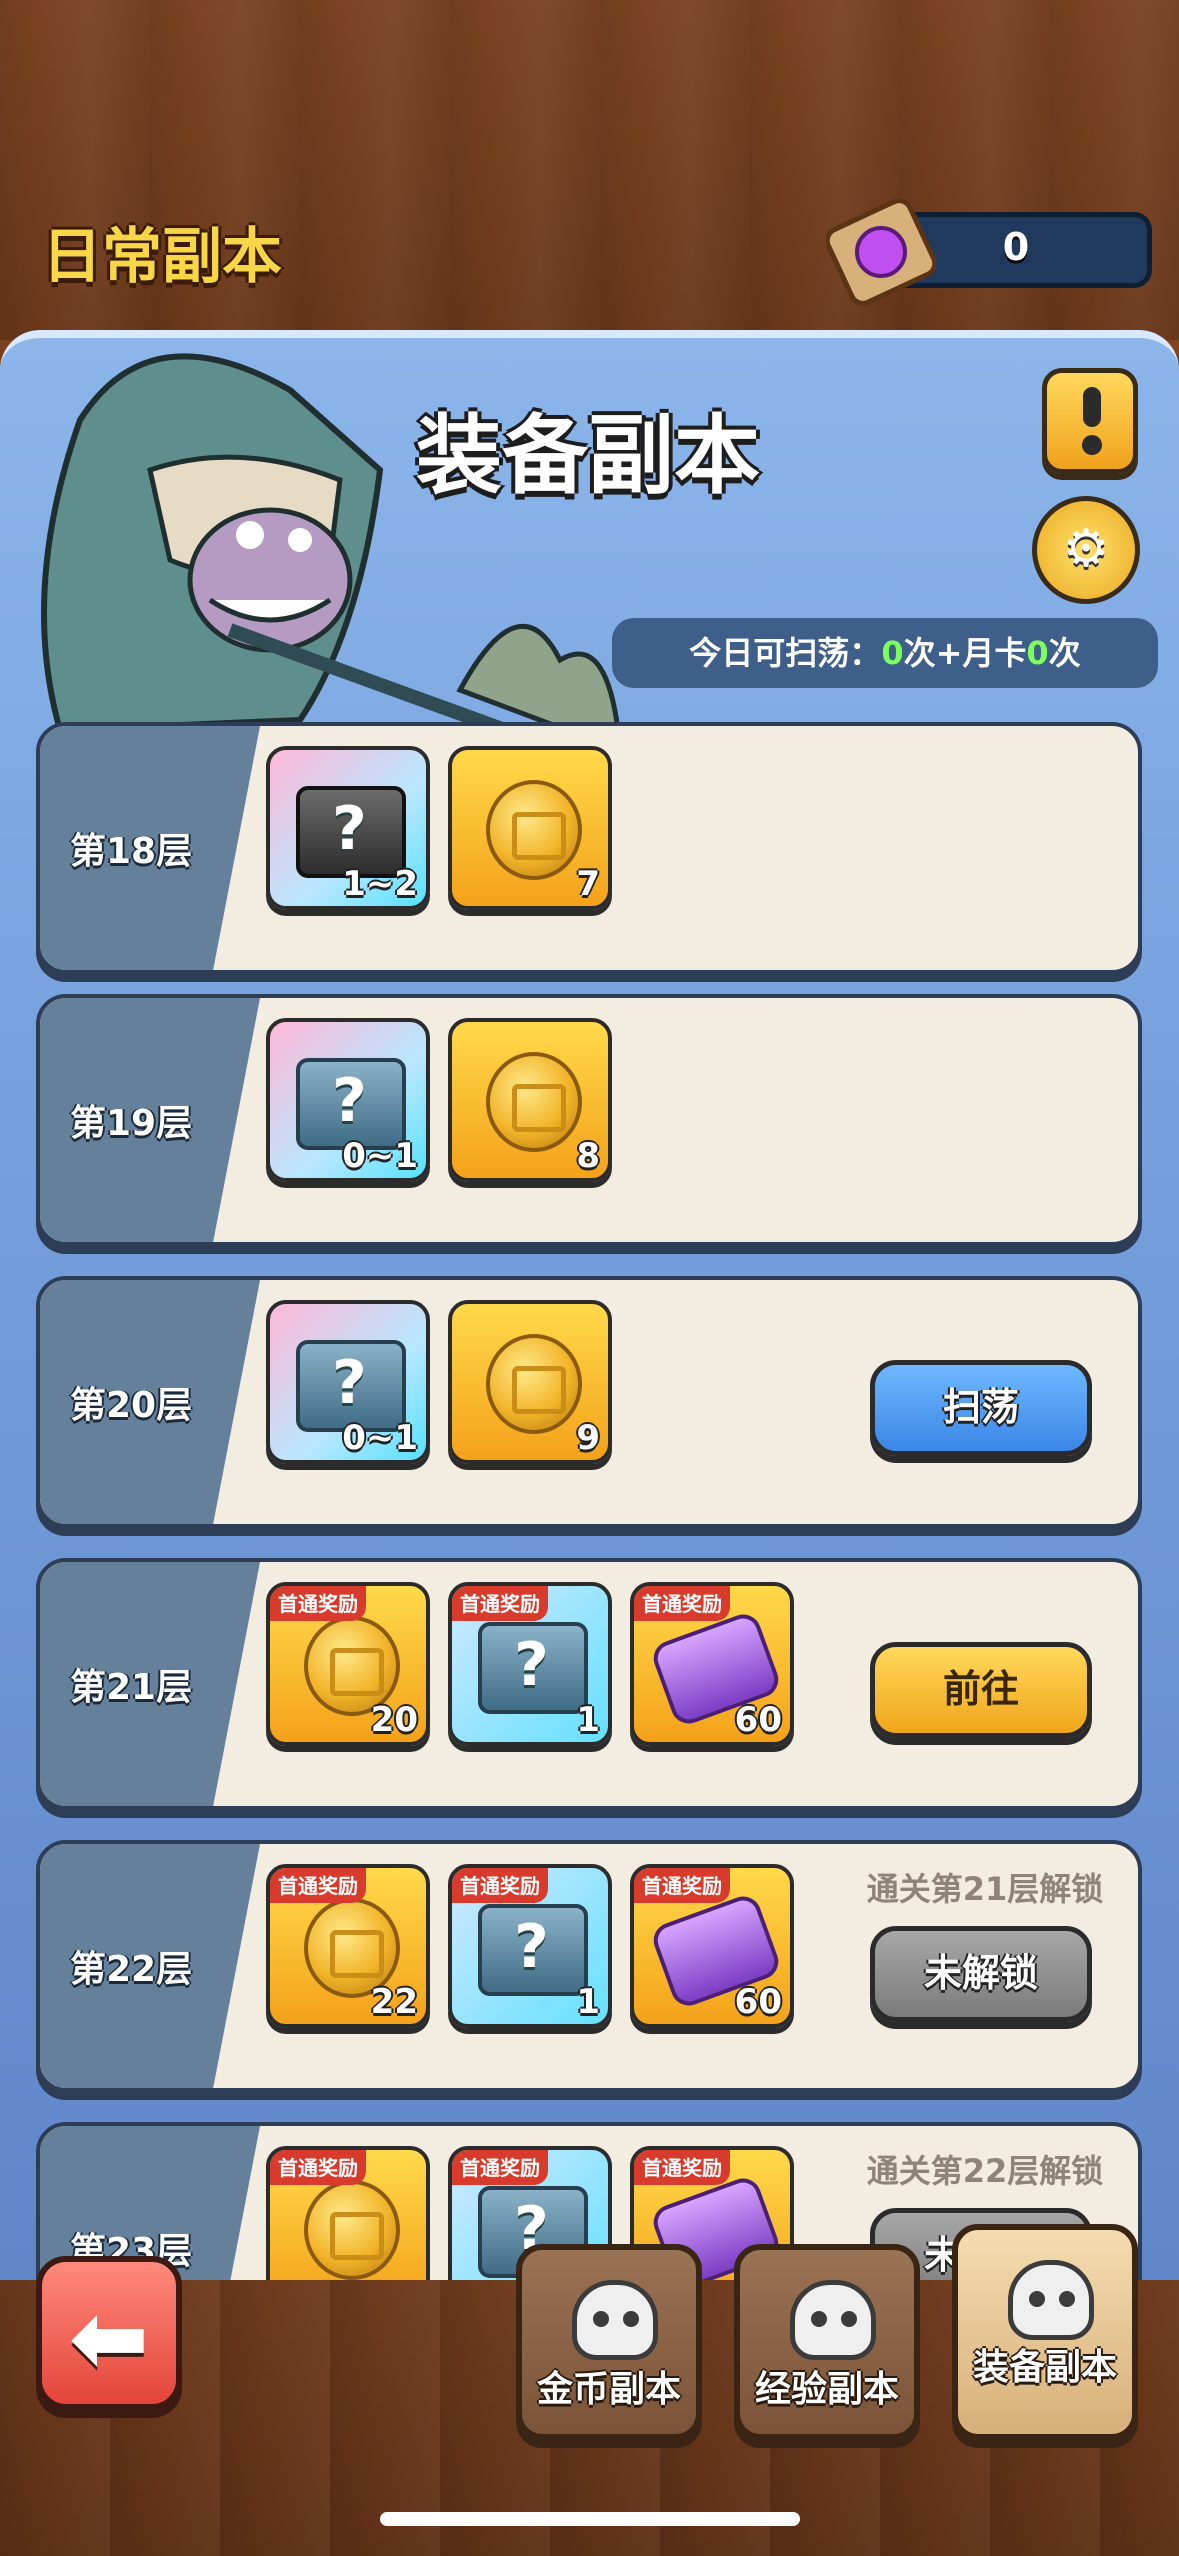  I want to click on scroll-icon, so click(881, 252).